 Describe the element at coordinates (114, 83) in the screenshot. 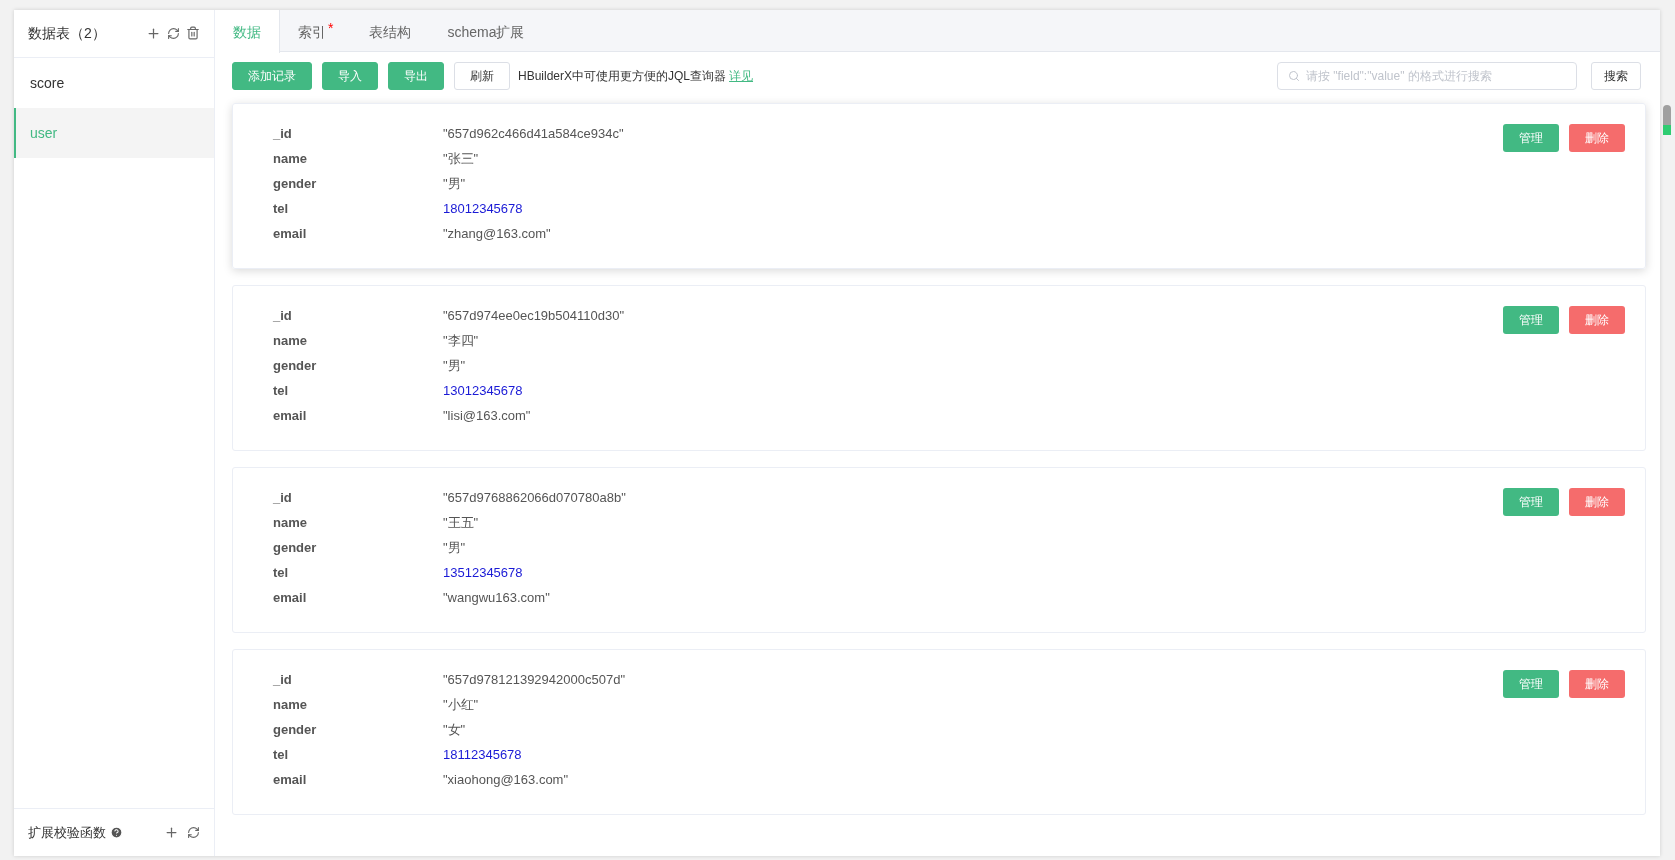

I see `sidebar-item: score` at that location.